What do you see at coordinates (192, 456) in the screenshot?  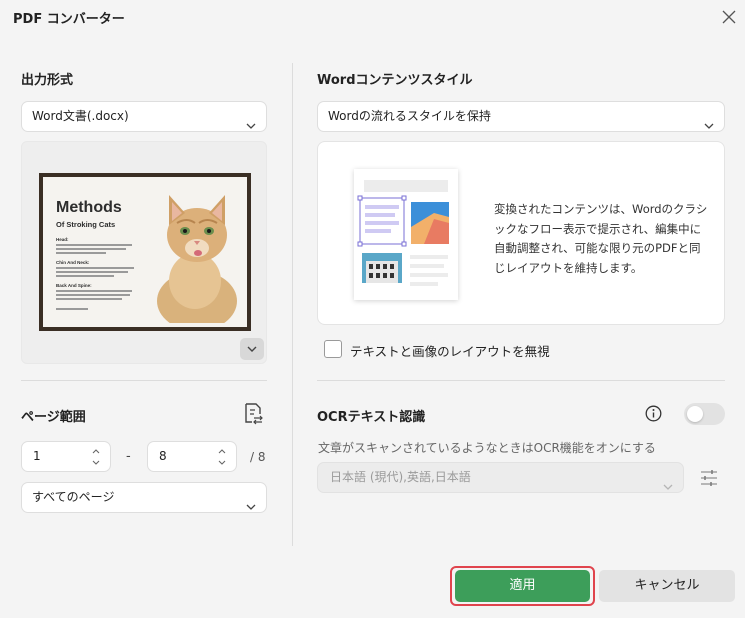 I see `page-to-input: 8` at bounding box center [192, 456].